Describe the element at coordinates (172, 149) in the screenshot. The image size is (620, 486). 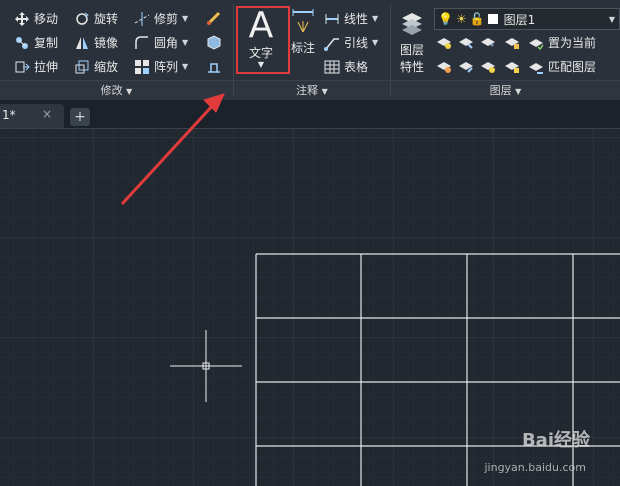
I see `red-arrow` at that location.